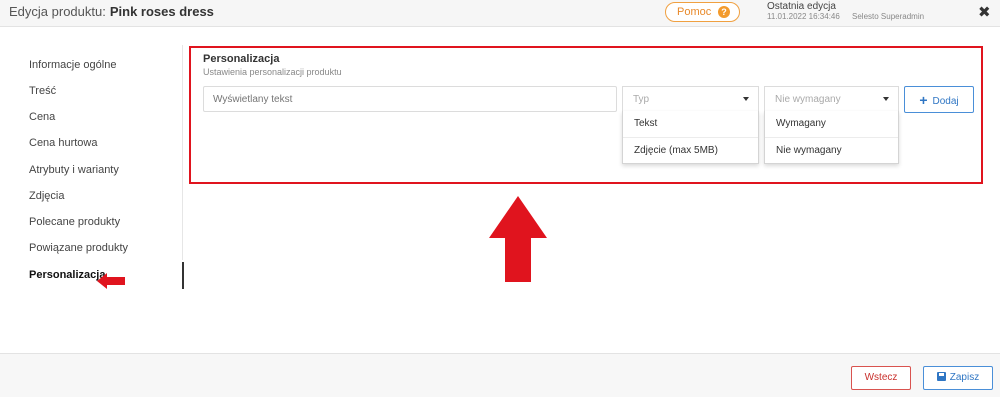  I want to click on plus-icon: +, so click(923, 100).